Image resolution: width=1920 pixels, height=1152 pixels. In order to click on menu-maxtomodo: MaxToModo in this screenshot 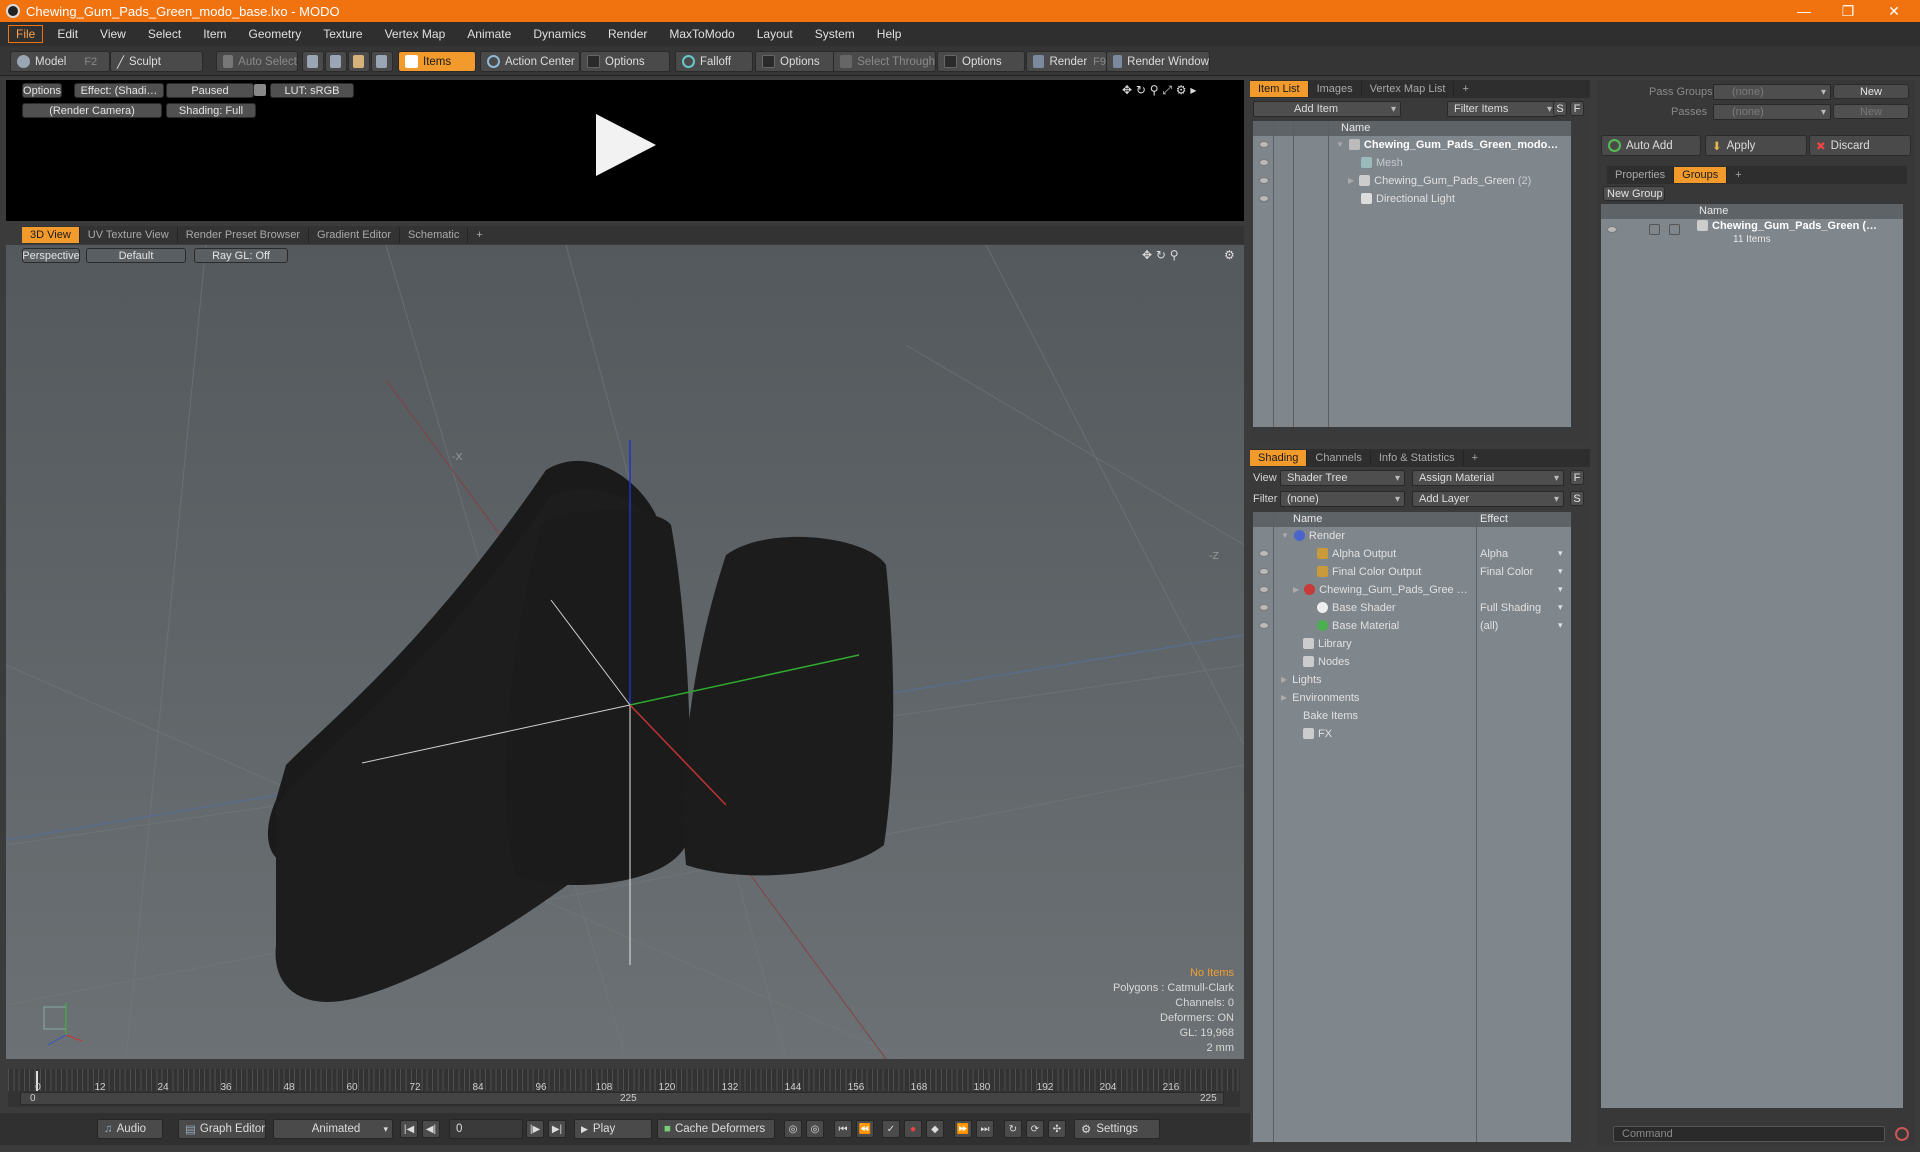, I will do `click(701, 34)`.